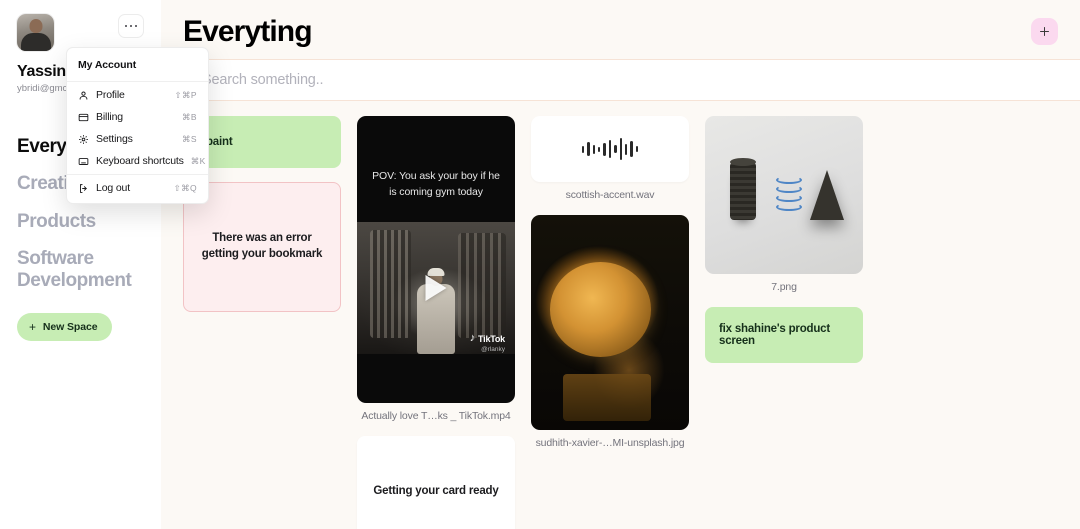 The width and height of the screenshot is (1080, 529). Describe the element at coordinates (32, 327) in the screenshot. I see `plus-icon: +` at that location.